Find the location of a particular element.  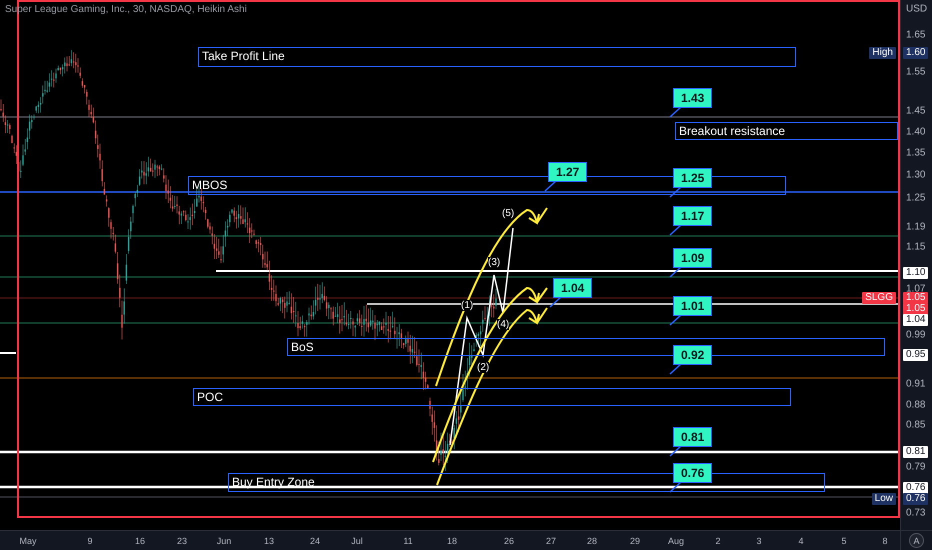

price-tag: 1.10 is located at coordinates (915, 273).